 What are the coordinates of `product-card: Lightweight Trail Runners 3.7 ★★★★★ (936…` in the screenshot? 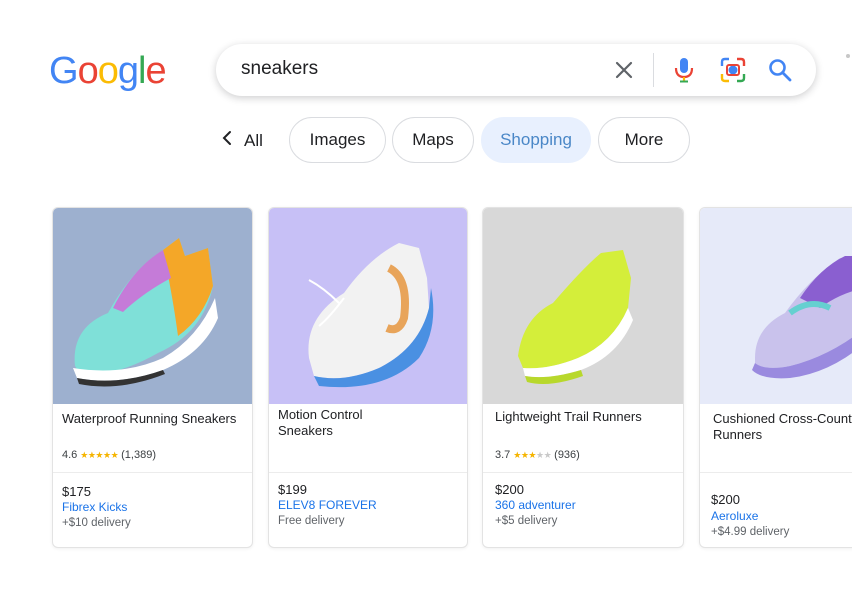 It's located at (583, 377).